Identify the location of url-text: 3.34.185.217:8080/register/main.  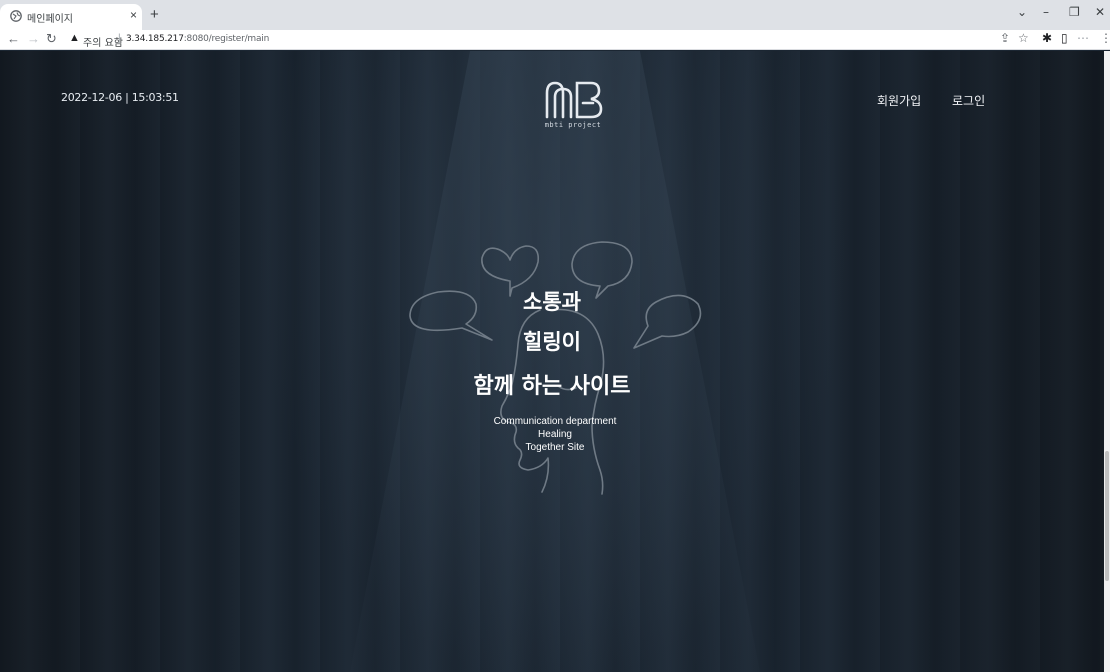
(197, 39).